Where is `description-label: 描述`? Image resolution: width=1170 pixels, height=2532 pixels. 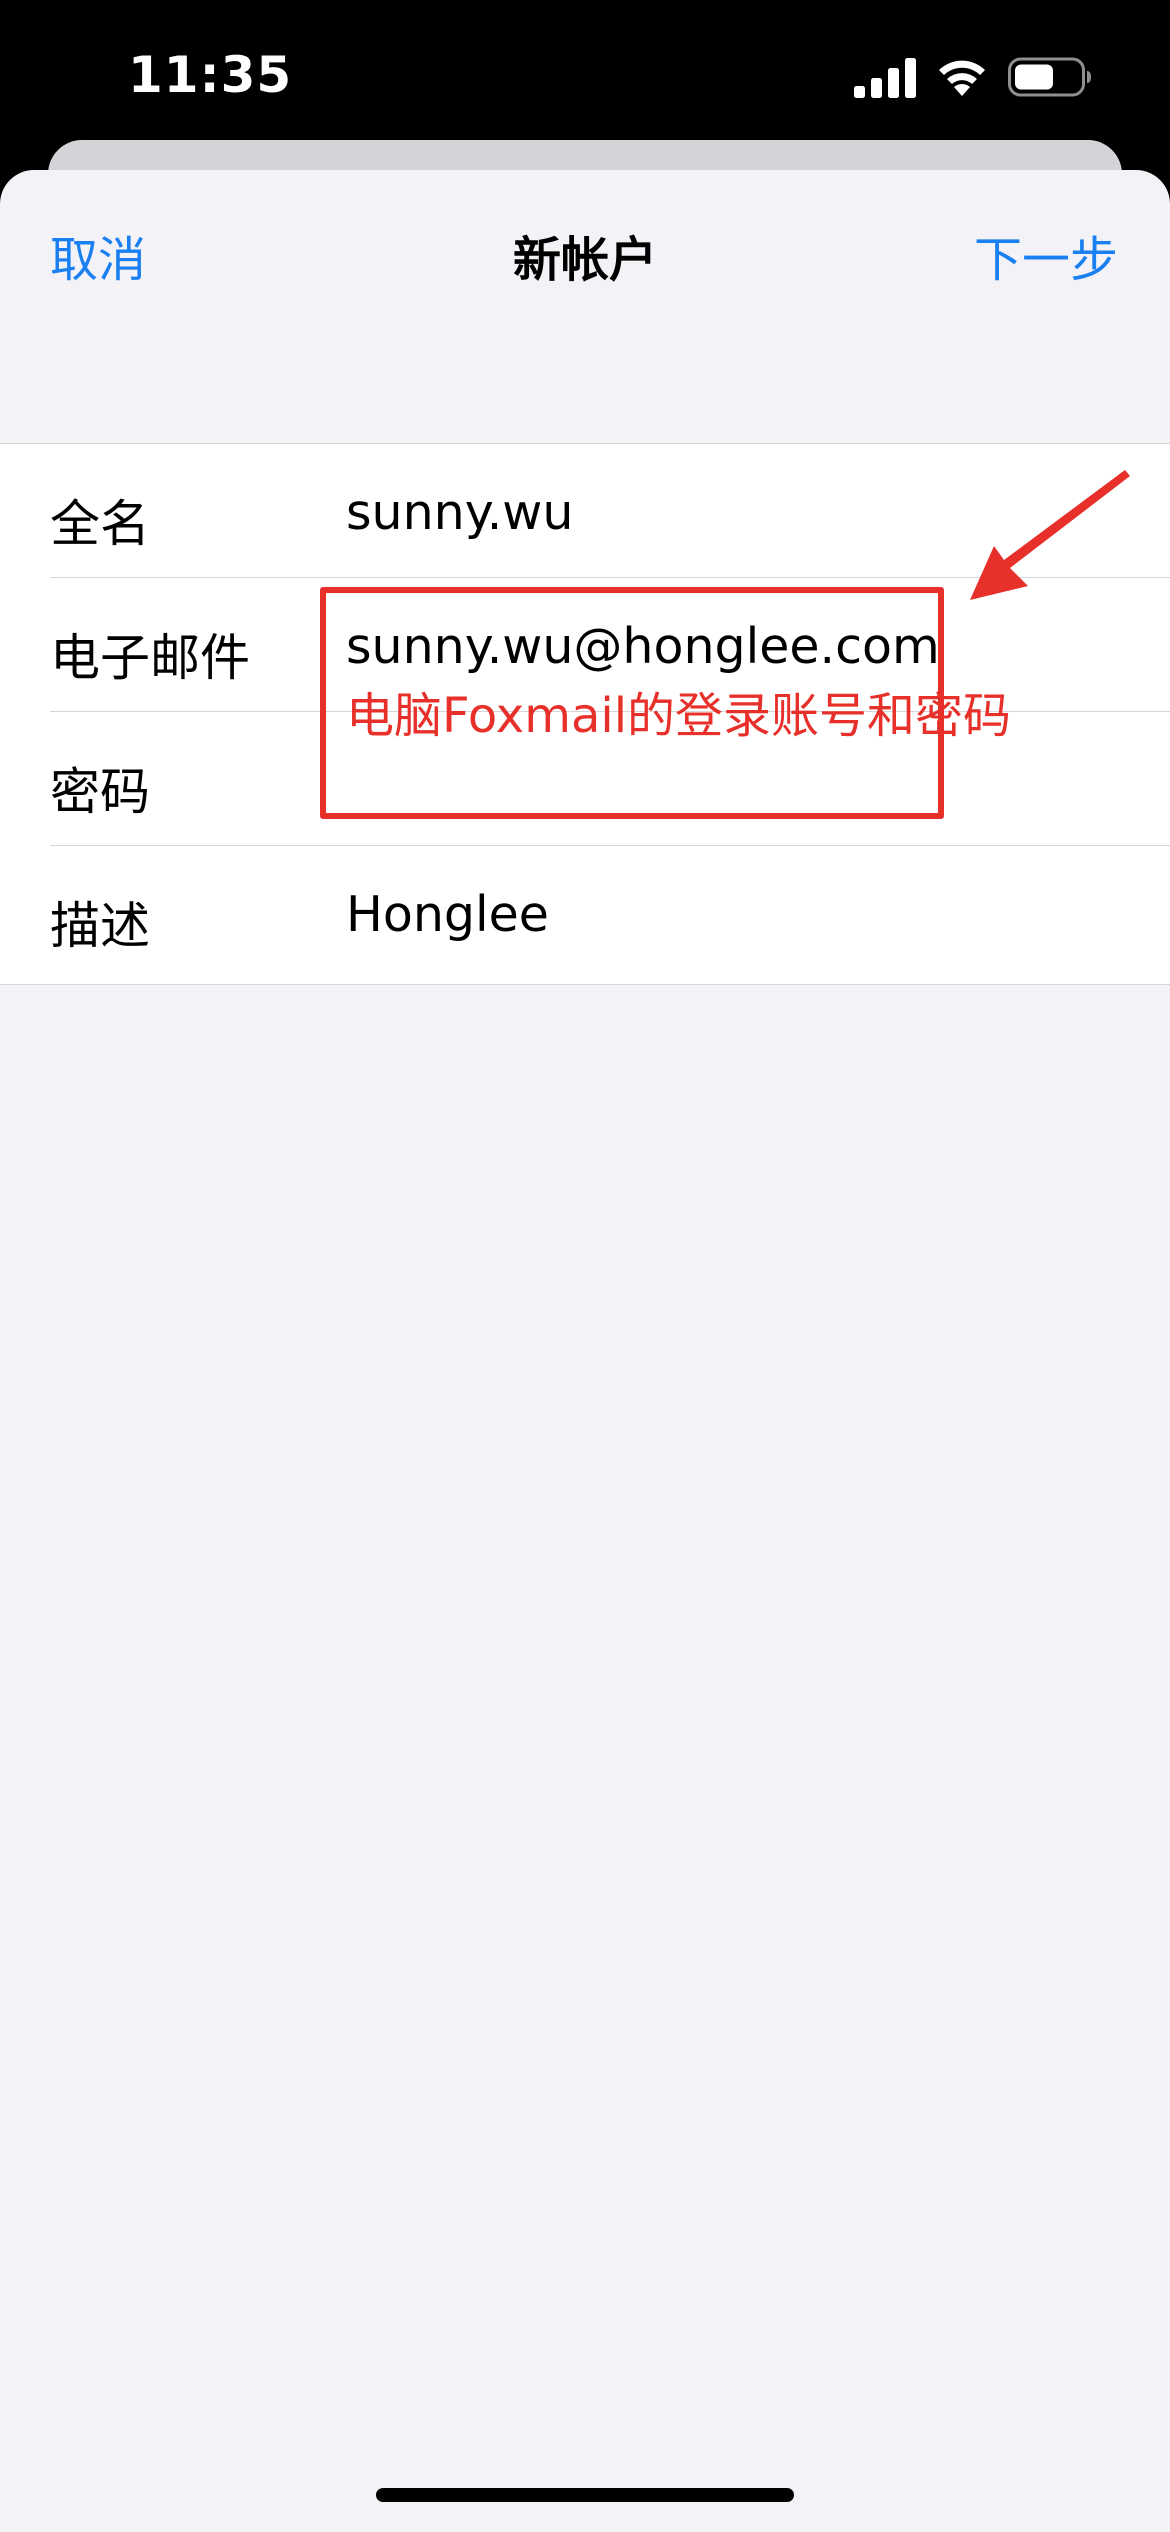
description-label: 描述 is located at coordinates (100, 926).